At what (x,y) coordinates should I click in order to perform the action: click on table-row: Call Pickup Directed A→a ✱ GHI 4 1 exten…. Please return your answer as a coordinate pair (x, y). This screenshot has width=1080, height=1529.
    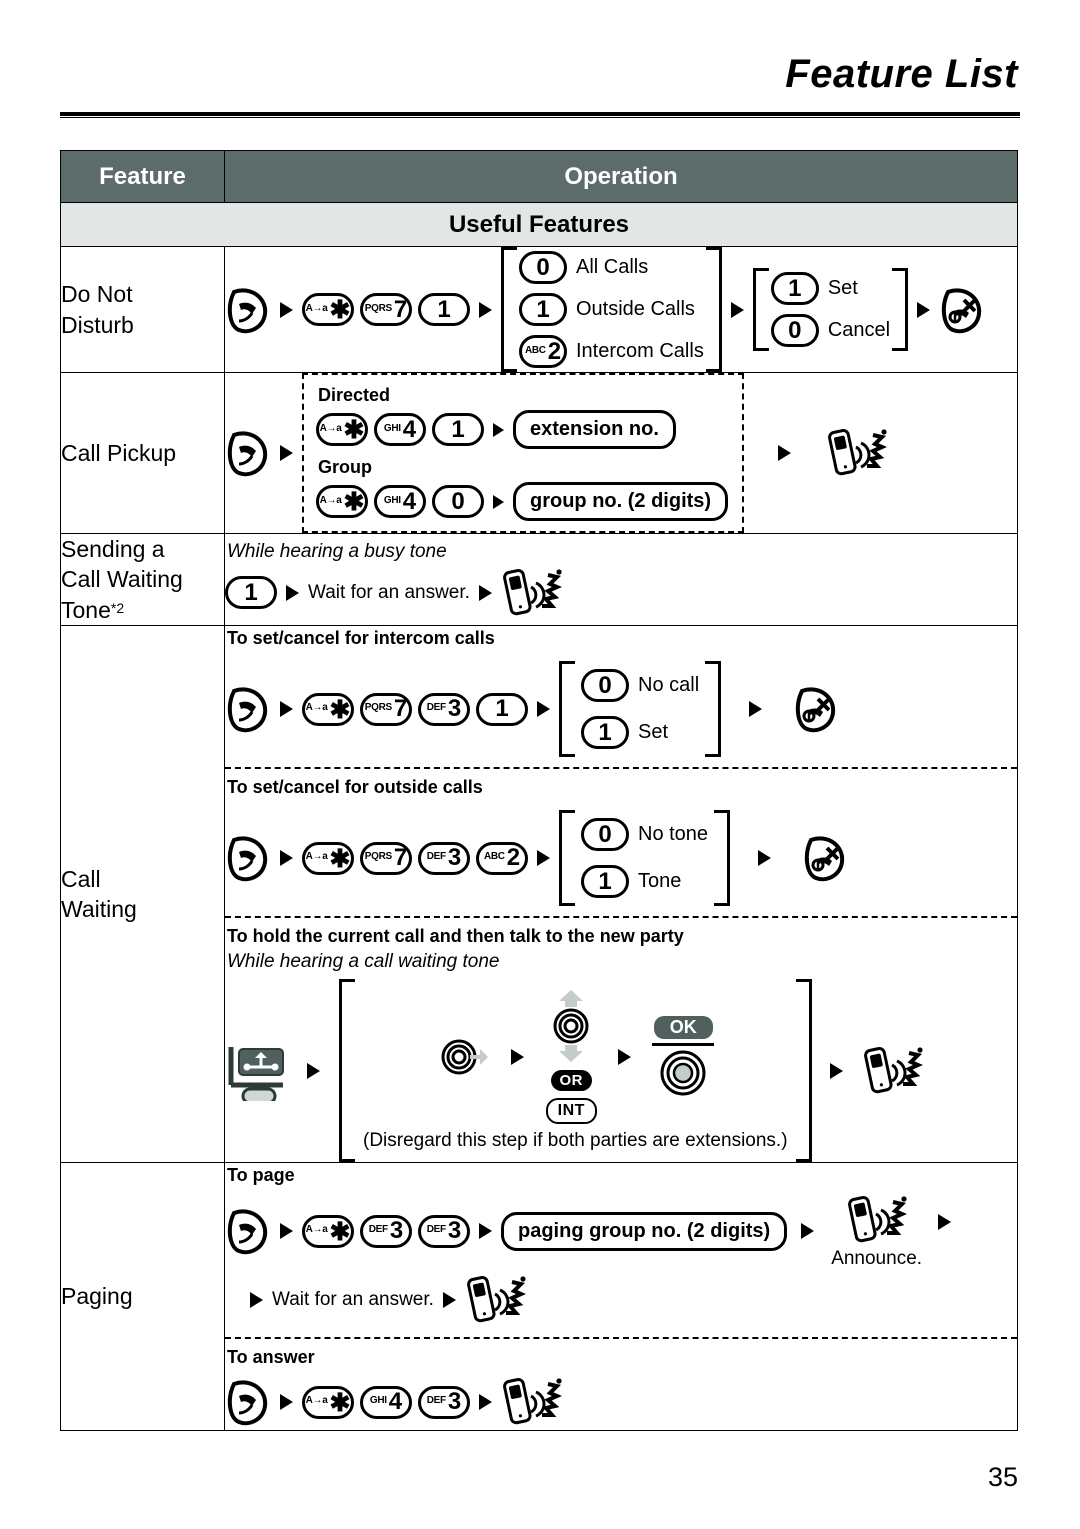
    Looking at the image, I should click on (539, 453).